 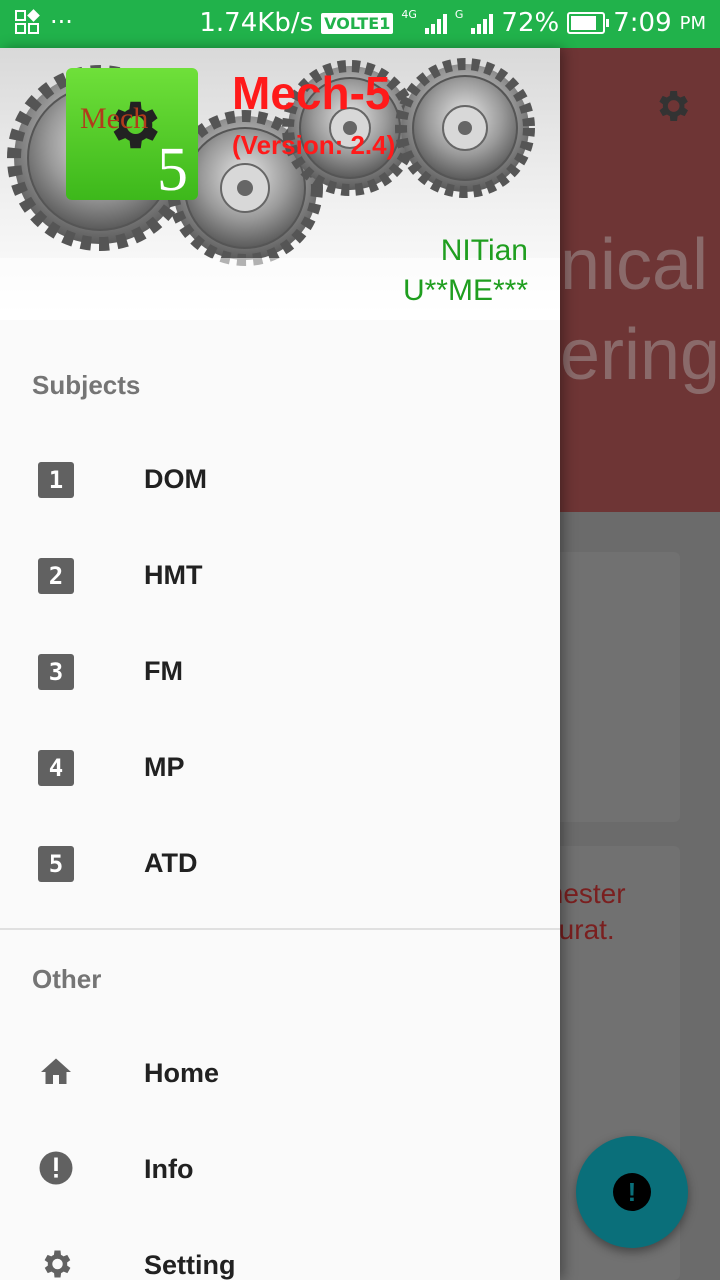 I want to click on nav-item-label: ATD, so click(x=171, y=863).